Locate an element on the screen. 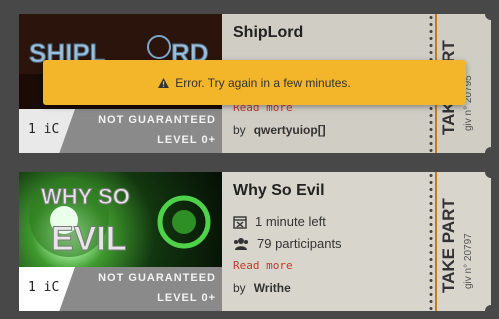 The height and width of the screenshot is (319, 499). error-toast: Error. Try again in a few minutes. is located at coordinates (254, 82).